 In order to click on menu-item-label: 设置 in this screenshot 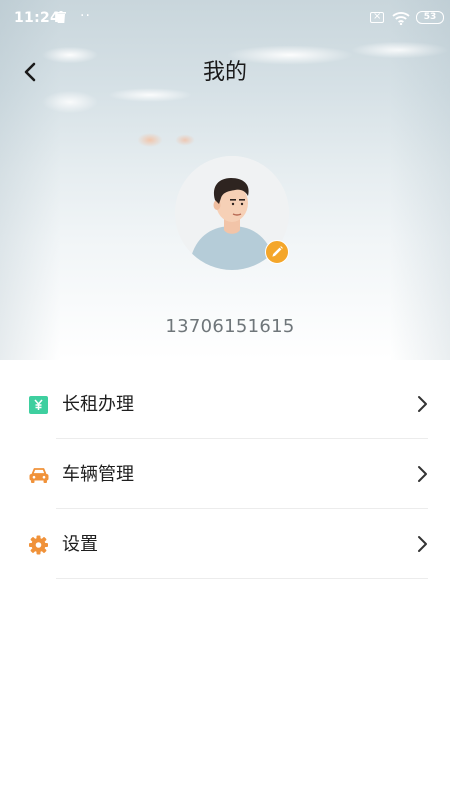, I will do `click(80, 544)`.